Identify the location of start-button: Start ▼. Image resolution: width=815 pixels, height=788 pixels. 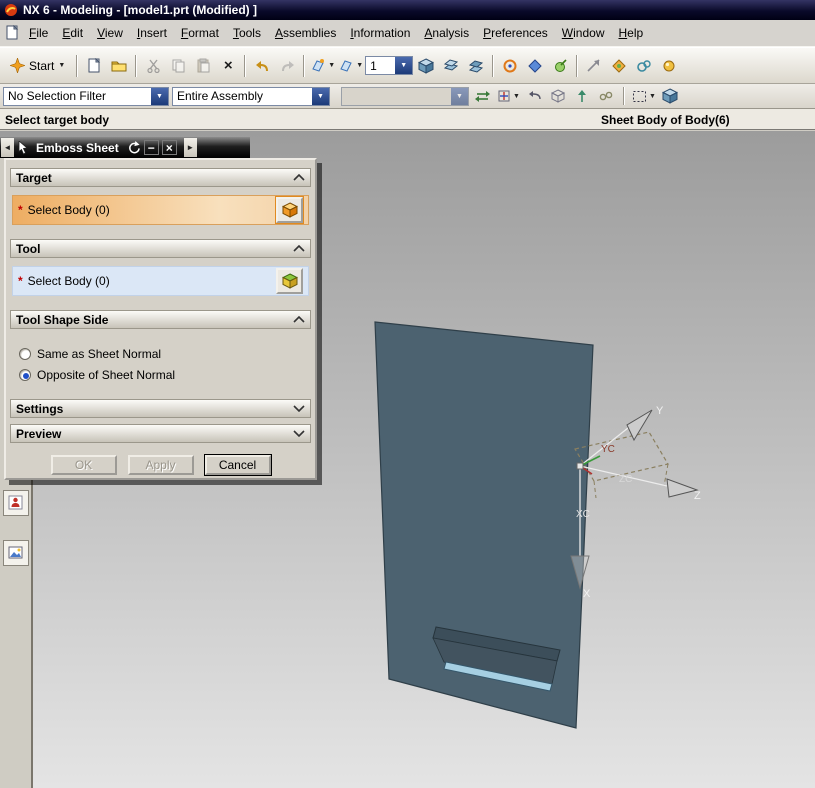
(37, 65).